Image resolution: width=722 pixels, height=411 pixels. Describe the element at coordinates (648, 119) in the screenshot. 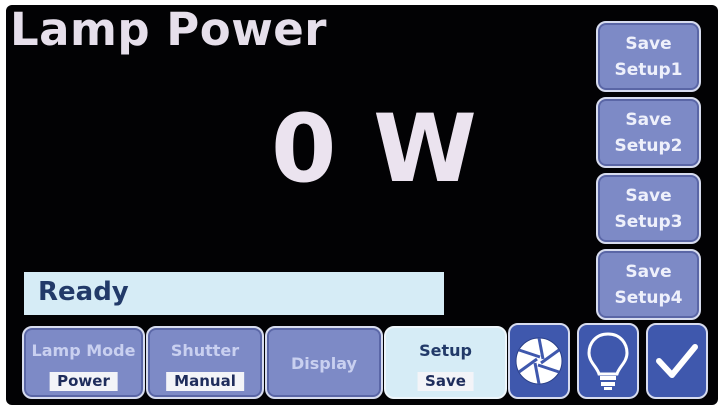

I see `save-setup2-line1: Save` at that location.